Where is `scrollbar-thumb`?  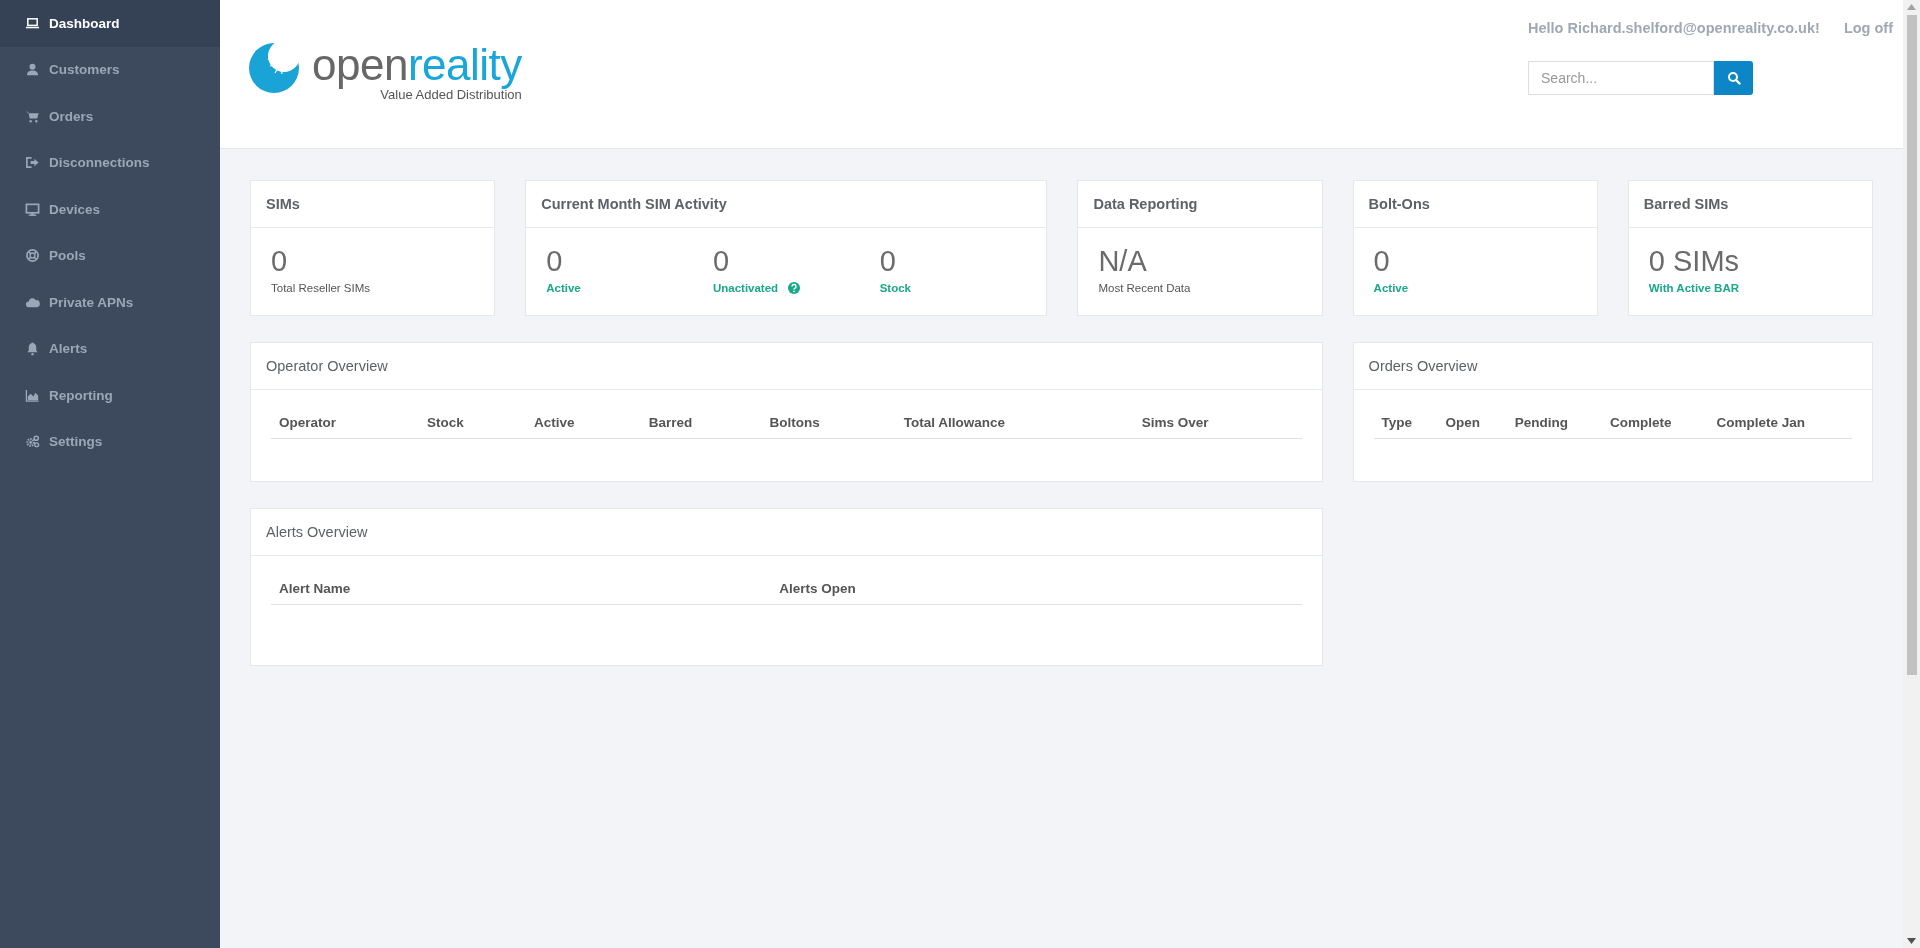
scrollbar-thumb is located at coordinates (1911, 345).